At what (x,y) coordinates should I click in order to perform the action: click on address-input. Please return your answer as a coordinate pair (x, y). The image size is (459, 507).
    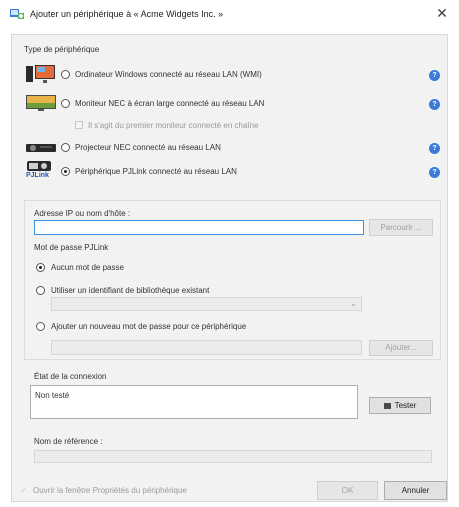
    Looking at the image, I should click on (199, 227).